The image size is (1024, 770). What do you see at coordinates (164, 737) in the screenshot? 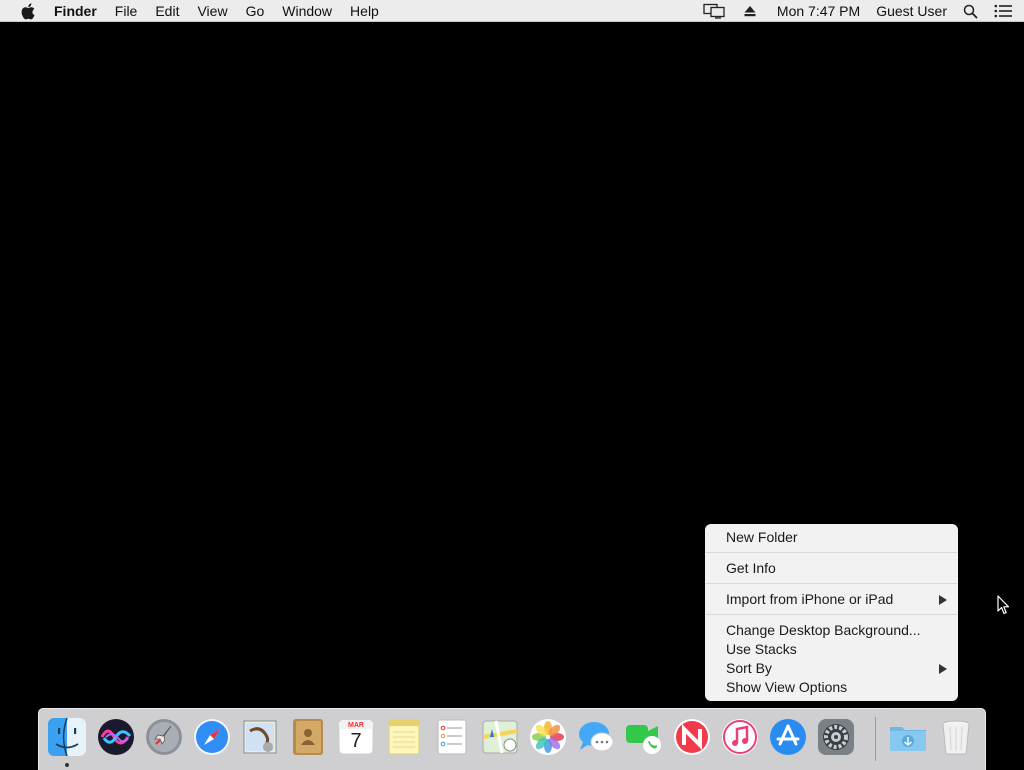
I see `launchpad-icon` at bounding box center [164, 737].